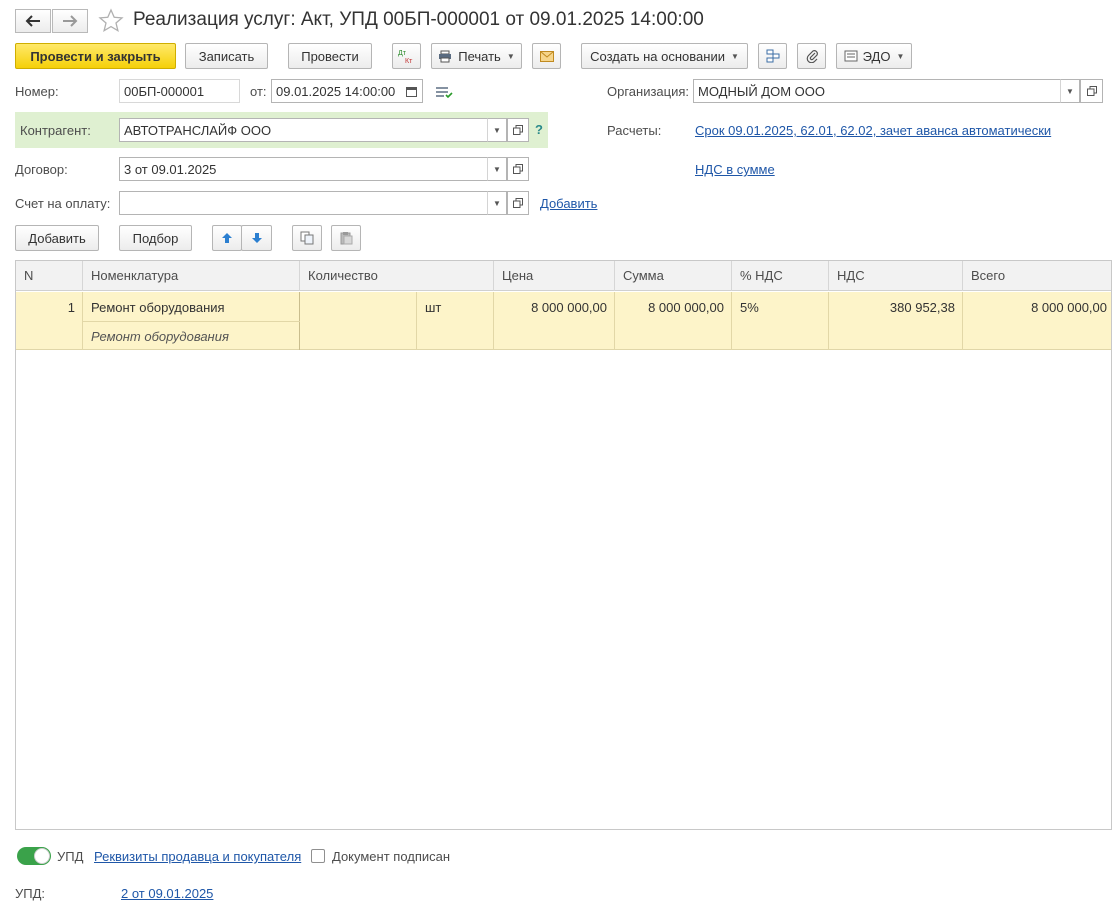 The height and width of the screenshot is (904, 1112). What do you see at coordinates (226, 56) in the screenshot?
I see `save-button: Записать` at bounding box center [226, 56].